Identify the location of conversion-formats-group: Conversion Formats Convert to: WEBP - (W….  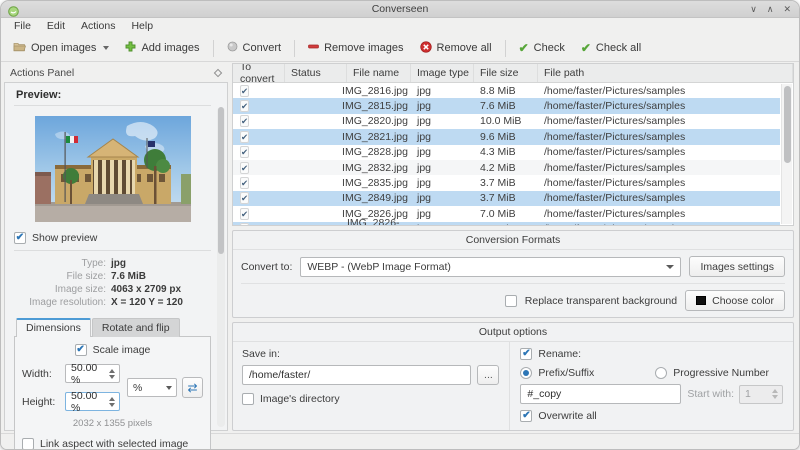
(513, 274).